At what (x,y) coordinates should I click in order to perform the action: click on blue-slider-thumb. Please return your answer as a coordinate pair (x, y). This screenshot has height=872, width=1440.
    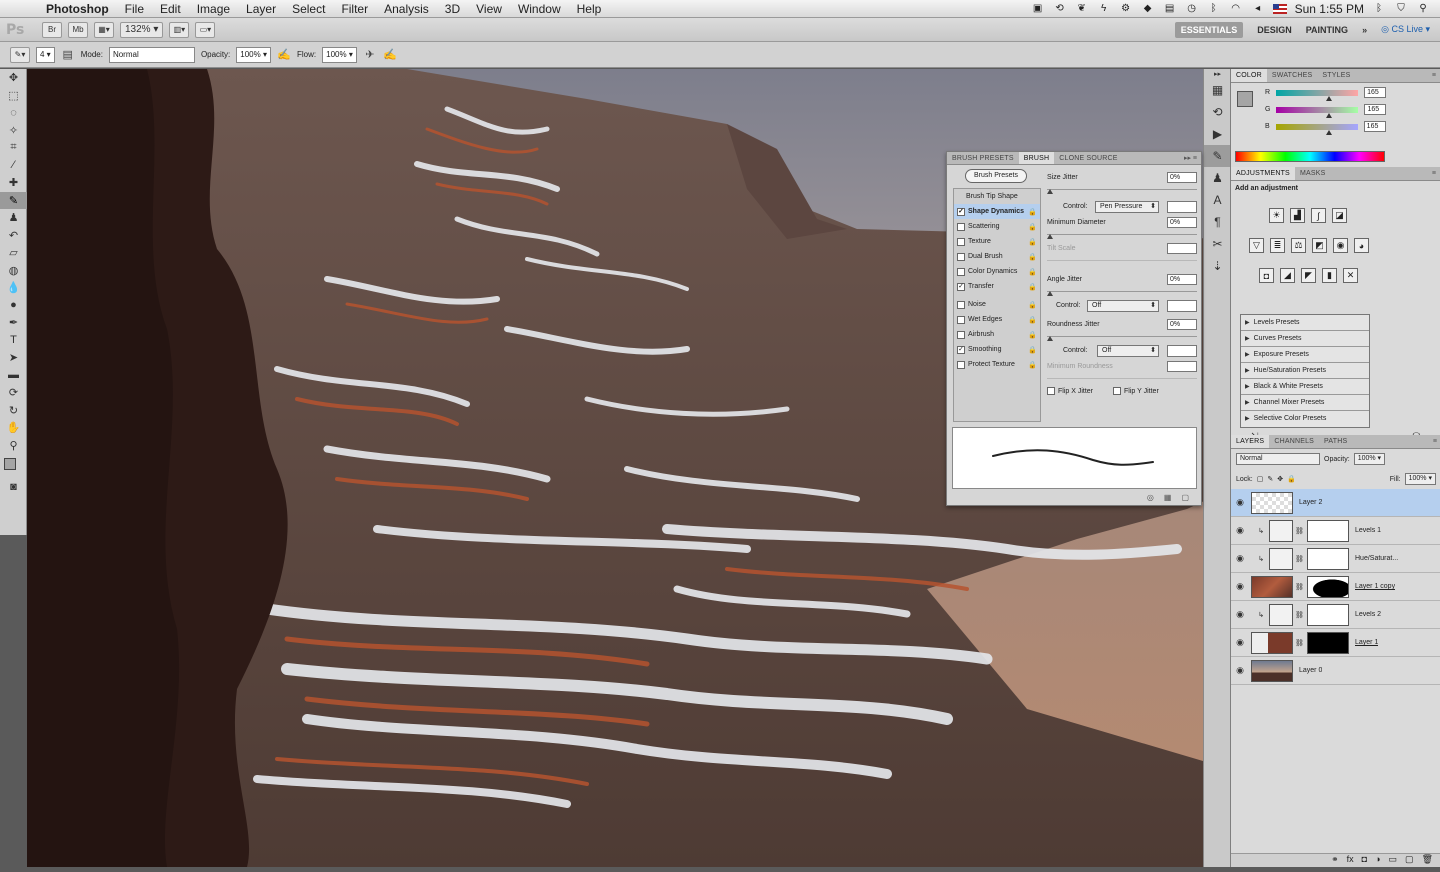
    Looking at the image, I should click on (1328, 132).